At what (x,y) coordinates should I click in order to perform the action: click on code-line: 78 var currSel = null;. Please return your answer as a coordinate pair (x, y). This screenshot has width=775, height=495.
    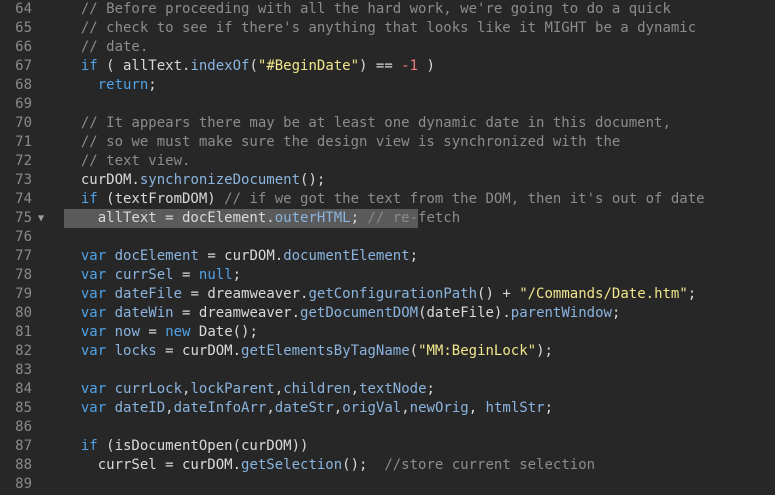
    Looking at the image, I should click on (387, 275).